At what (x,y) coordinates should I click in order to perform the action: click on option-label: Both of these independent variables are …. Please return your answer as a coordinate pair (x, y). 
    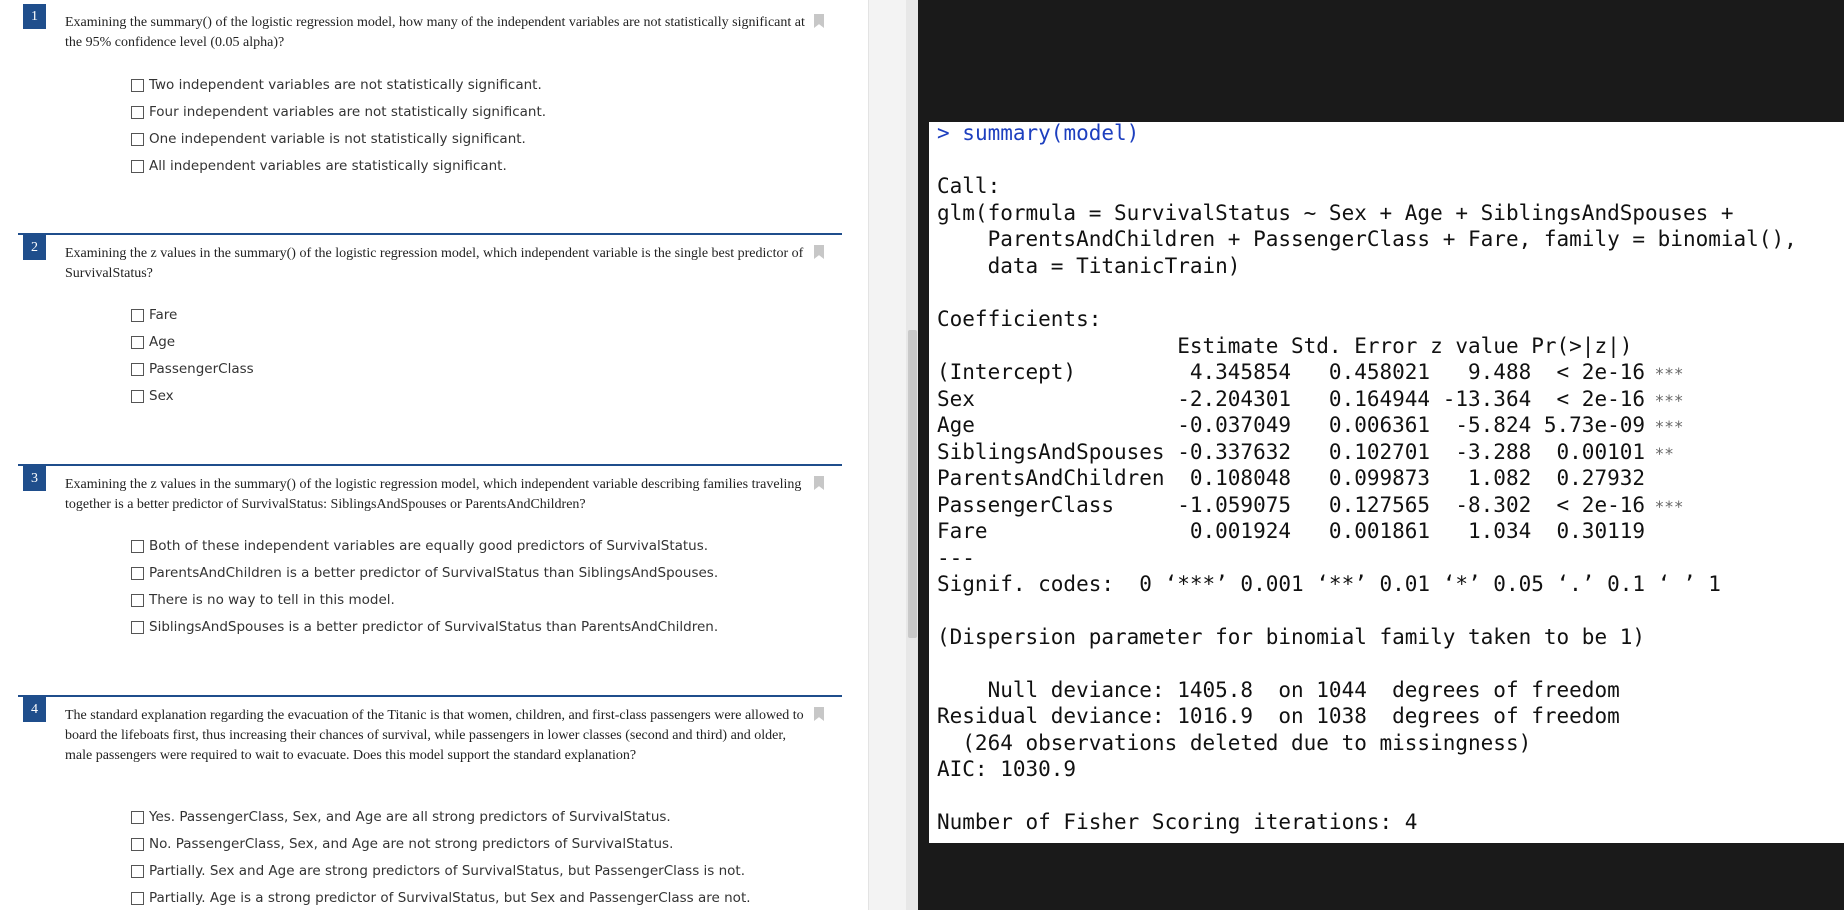
    Looking at the image, I should click on (429, 546).